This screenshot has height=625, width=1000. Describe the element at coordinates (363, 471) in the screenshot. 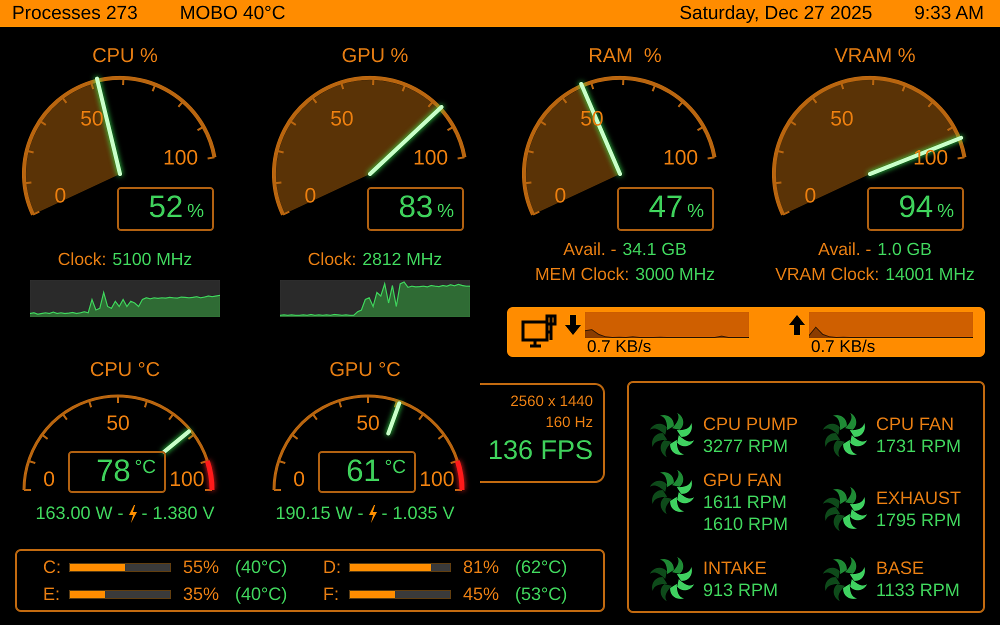

I see `readout-value: 61` at that location.